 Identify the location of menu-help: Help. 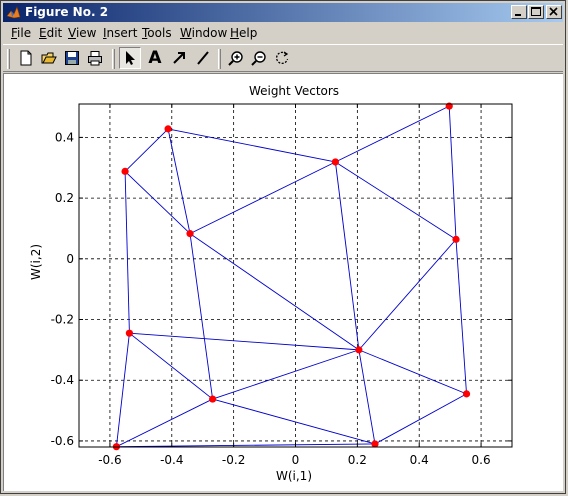
(243, 33).